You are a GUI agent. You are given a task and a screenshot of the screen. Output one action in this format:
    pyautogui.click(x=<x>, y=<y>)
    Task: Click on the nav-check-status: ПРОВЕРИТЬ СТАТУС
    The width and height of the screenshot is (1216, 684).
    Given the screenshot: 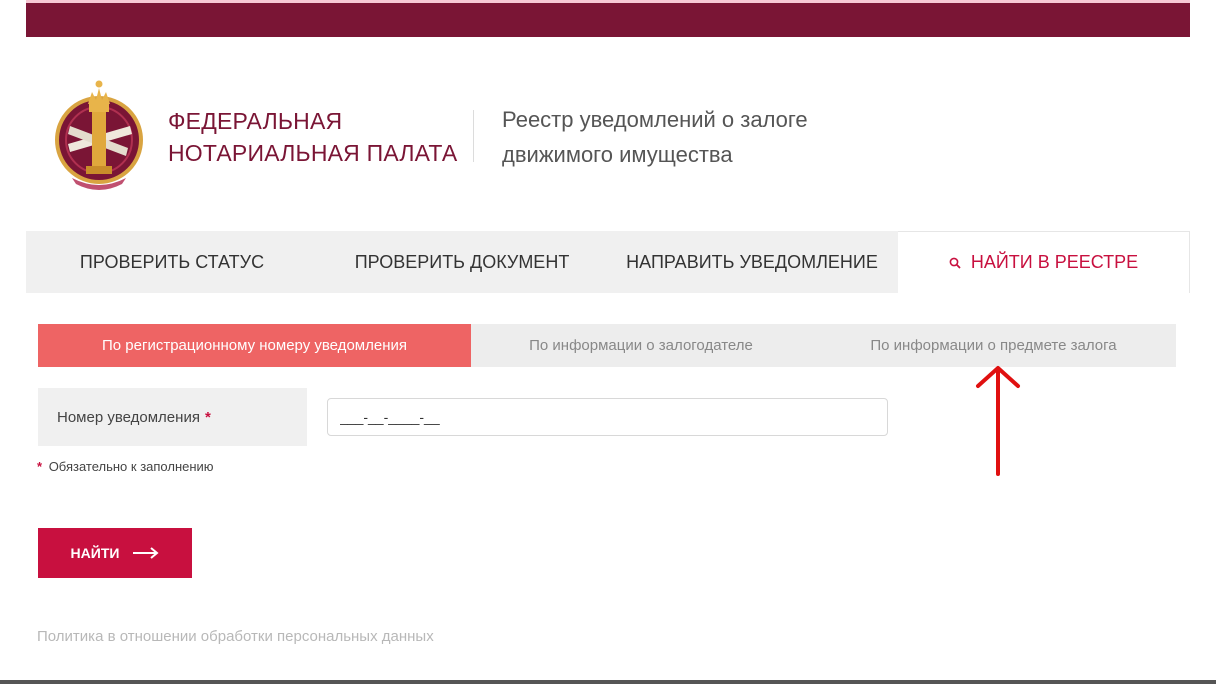 What is the action you would take?
    pyautogui.click(x=172, y=262)
    